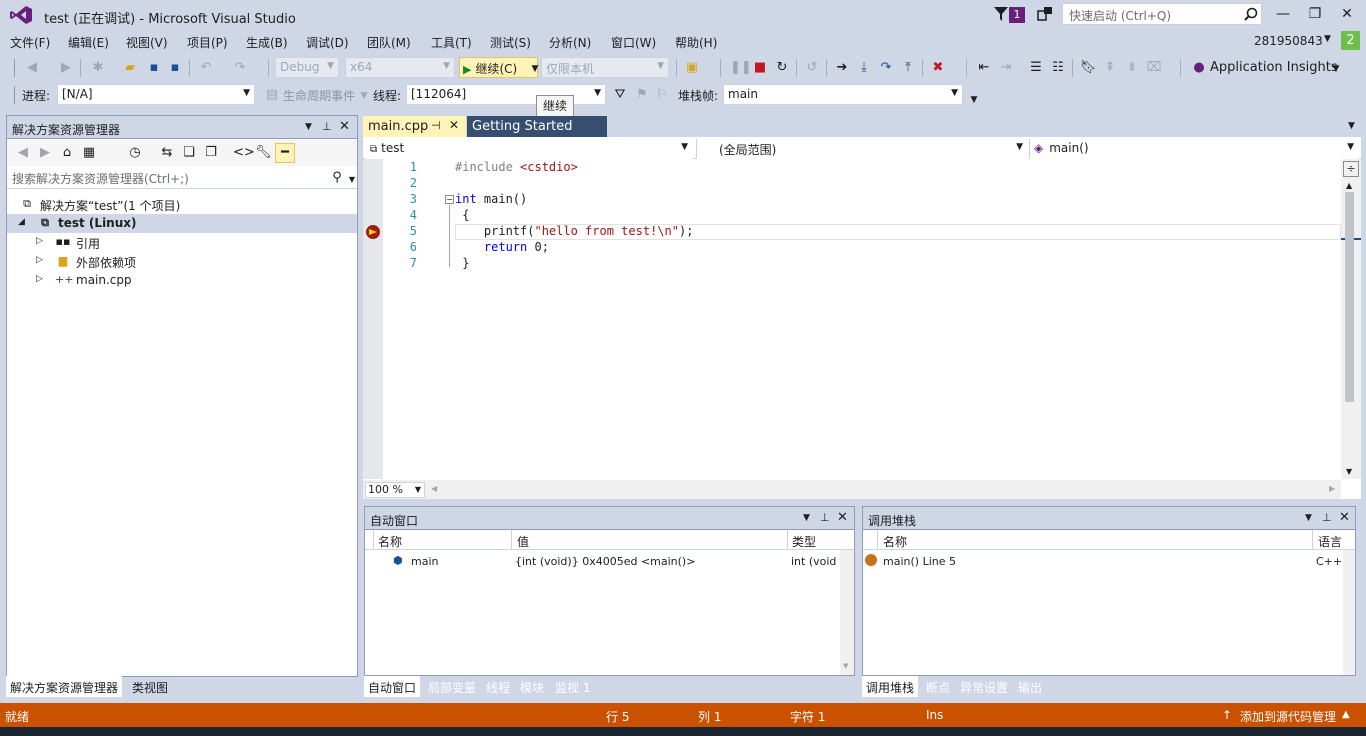  I want to click on column-language: 语言, so click(1330, 541).